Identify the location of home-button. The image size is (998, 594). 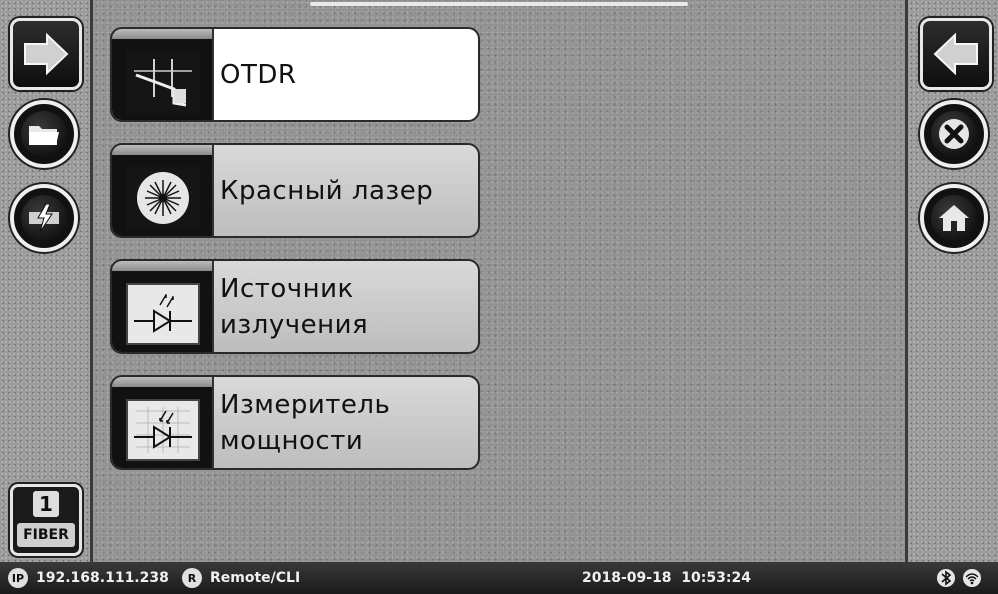
(954, 218).